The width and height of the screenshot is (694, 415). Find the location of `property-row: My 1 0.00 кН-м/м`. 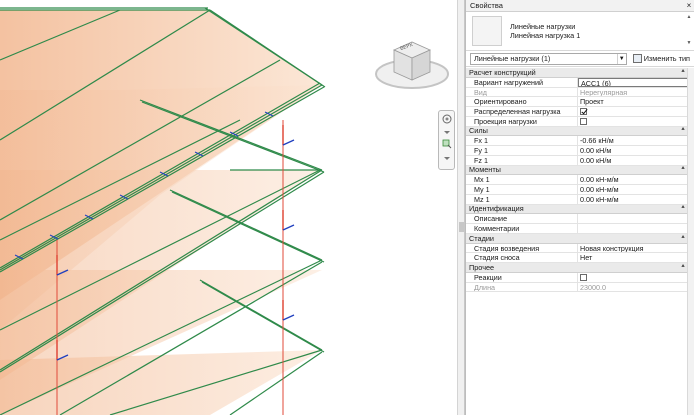

property-row: My 1 0.00 кН-м/м is located at coordinates (577, 190).